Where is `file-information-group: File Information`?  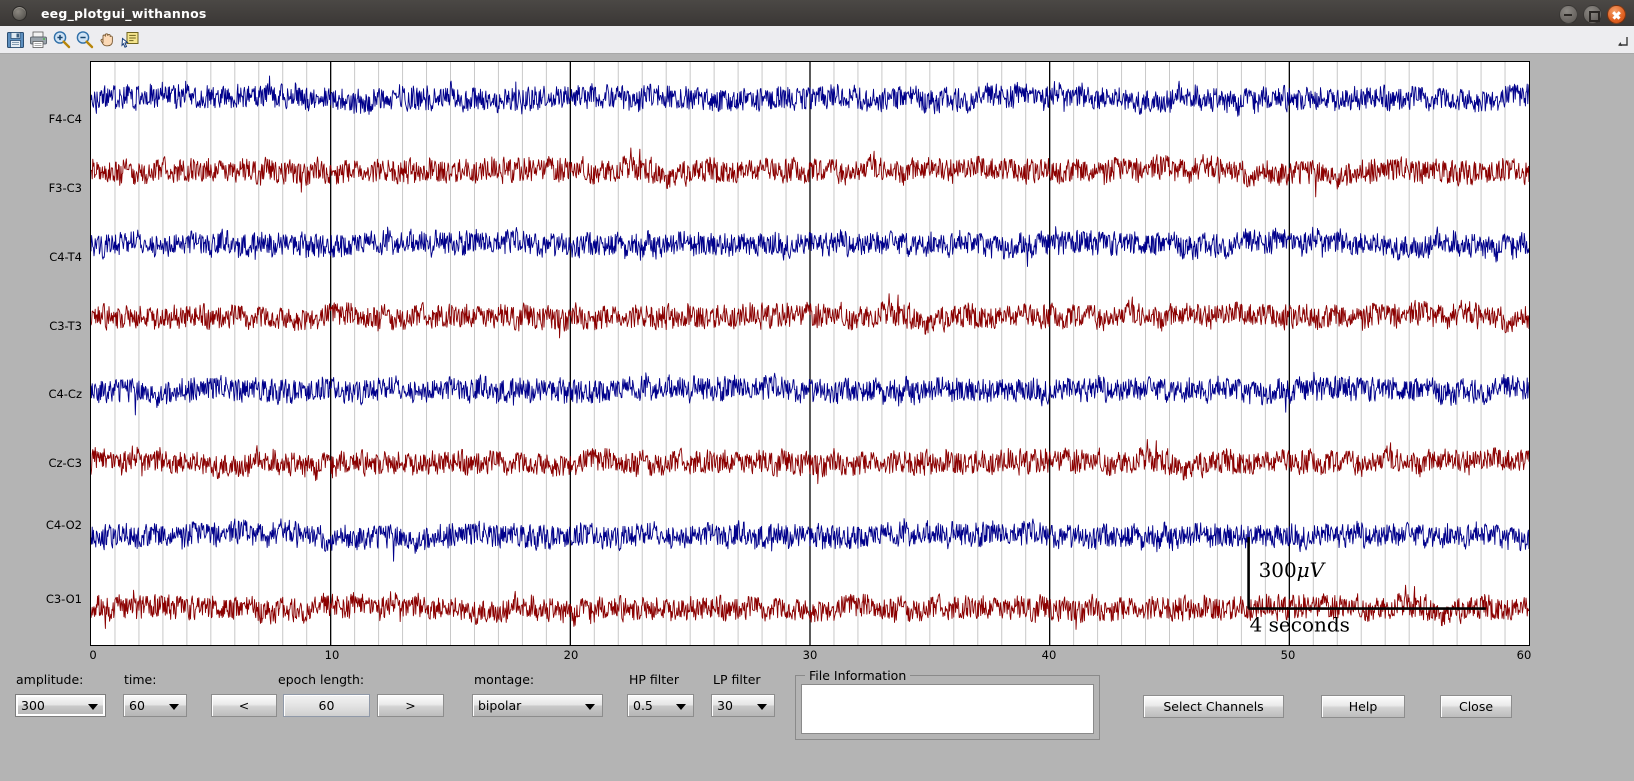
file-information-group: File Information is located at coordinates (947, 704).